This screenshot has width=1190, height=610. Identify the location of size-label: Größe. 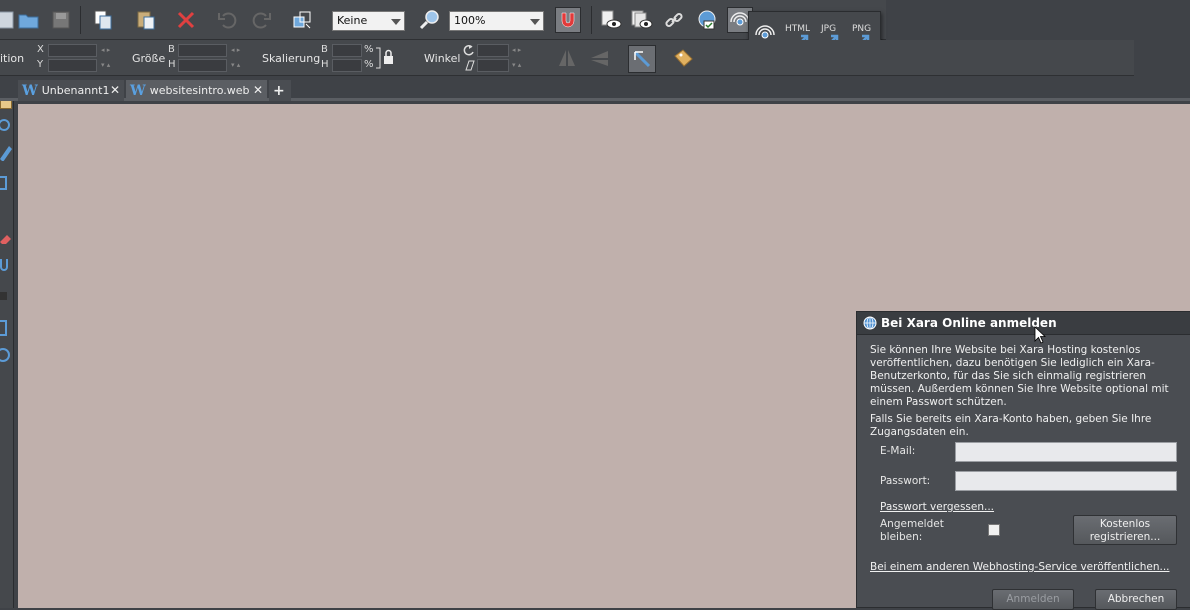
(149, 58).